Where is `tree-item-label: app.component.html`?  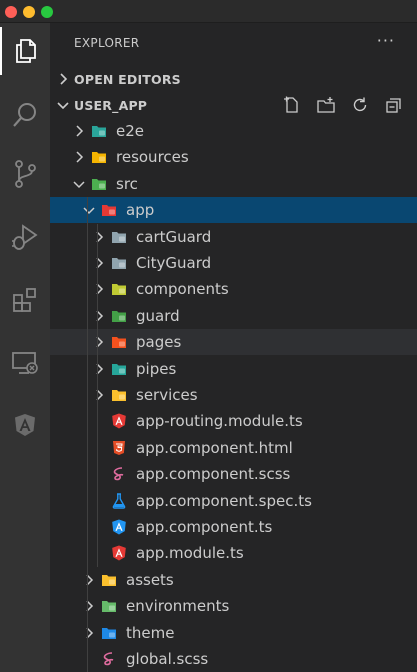
tree-item-label: app.component.html is located at coordinates (214, 447).